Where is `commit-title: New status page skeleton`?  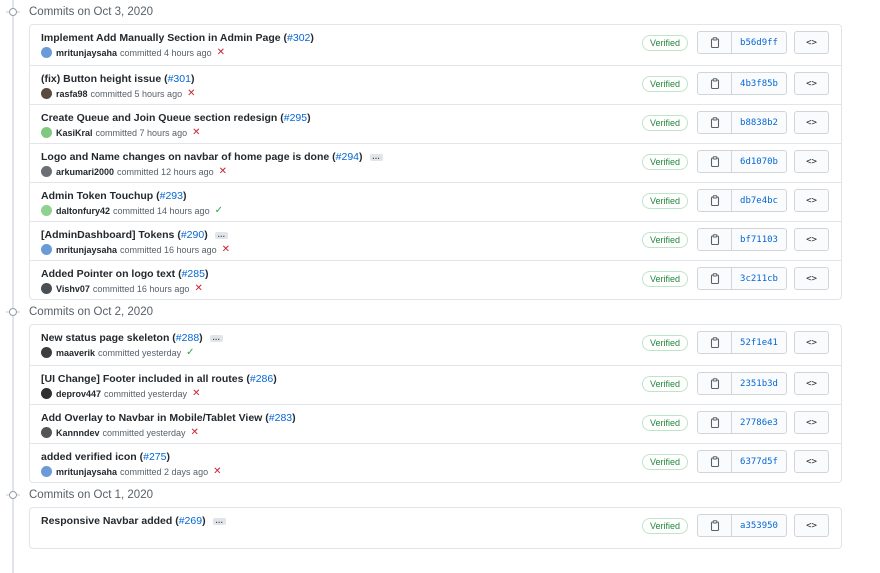 commit-title: New status page skeleton is located at coordinates (105, 338).